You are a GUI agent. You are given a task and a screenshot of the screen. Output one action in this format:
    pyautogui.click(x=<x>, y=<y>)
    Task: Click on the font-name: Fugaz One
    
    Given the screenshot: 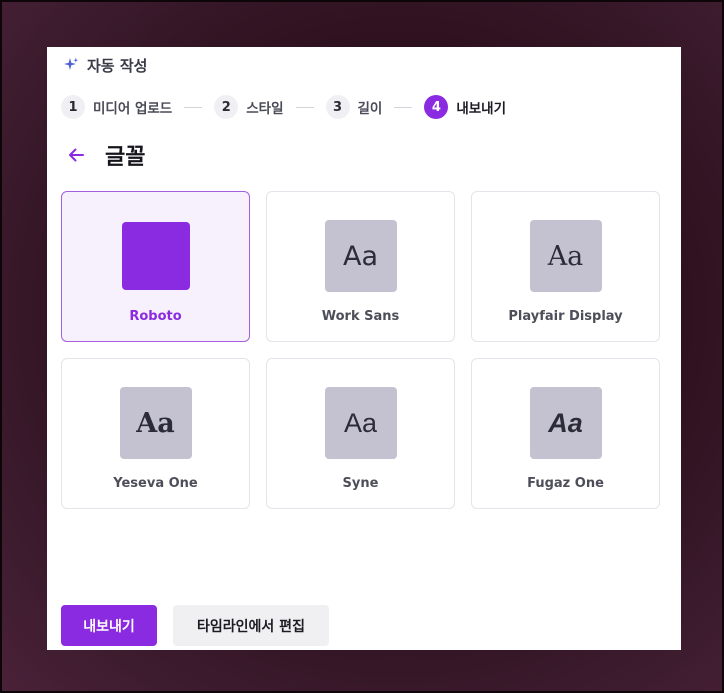 What is the action you would take?
    pyautogui.click(x=565, y=483)
    